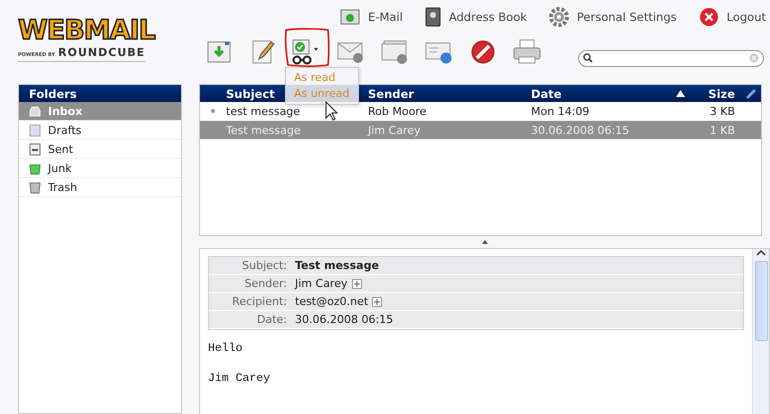 This screenshot has width=770, height=414. Describe the element at coordinates (35, 168) in the screenshot. I see `recycle-bin-icon` at that location.